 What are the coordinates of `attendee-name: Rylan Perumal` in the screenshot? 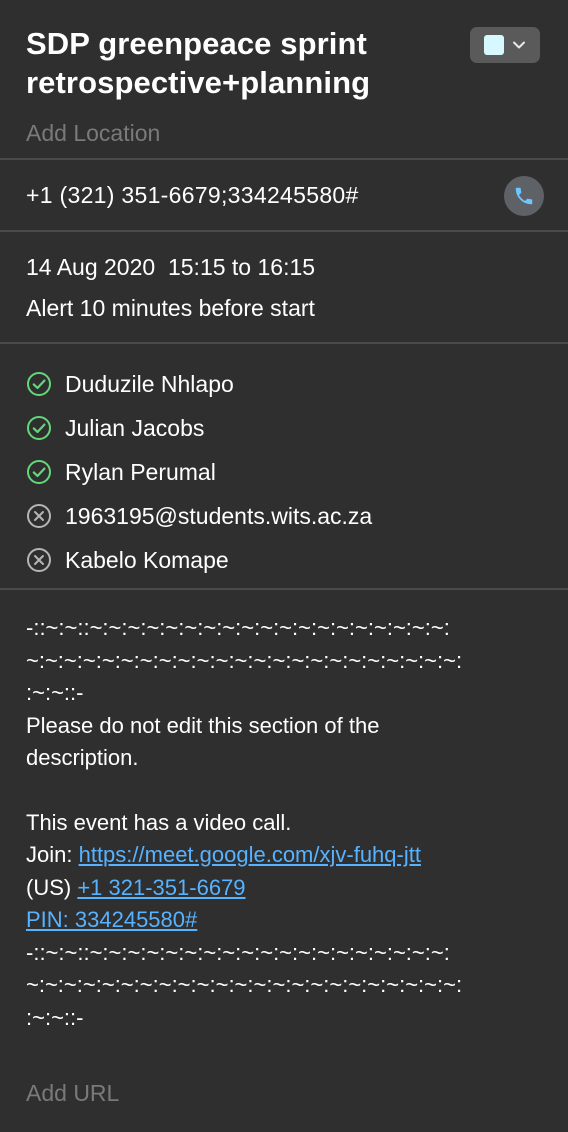 It's located at (140, 471).